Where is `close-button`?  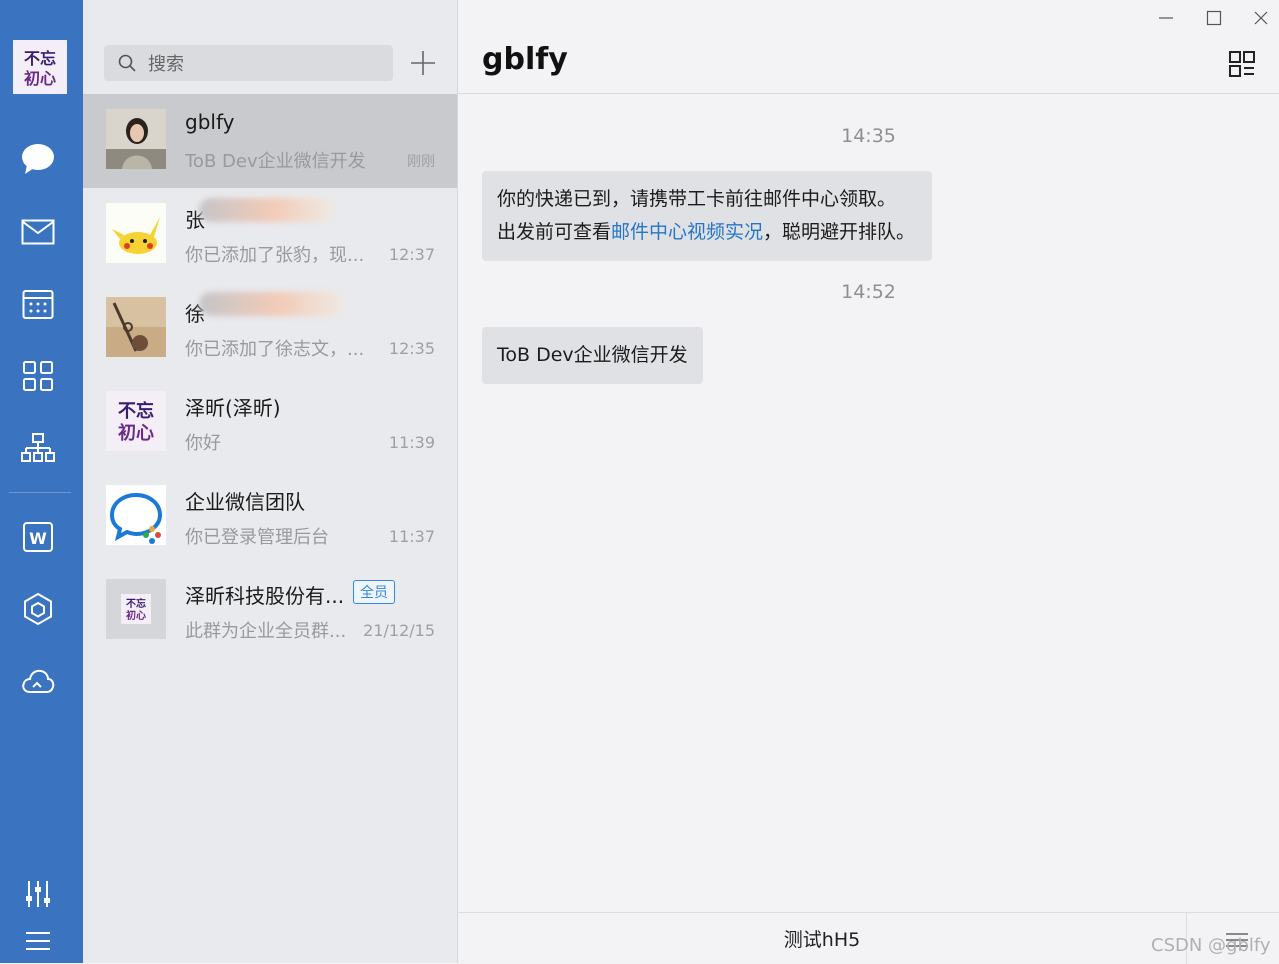
close-button is located at coordinates (1261, 18).